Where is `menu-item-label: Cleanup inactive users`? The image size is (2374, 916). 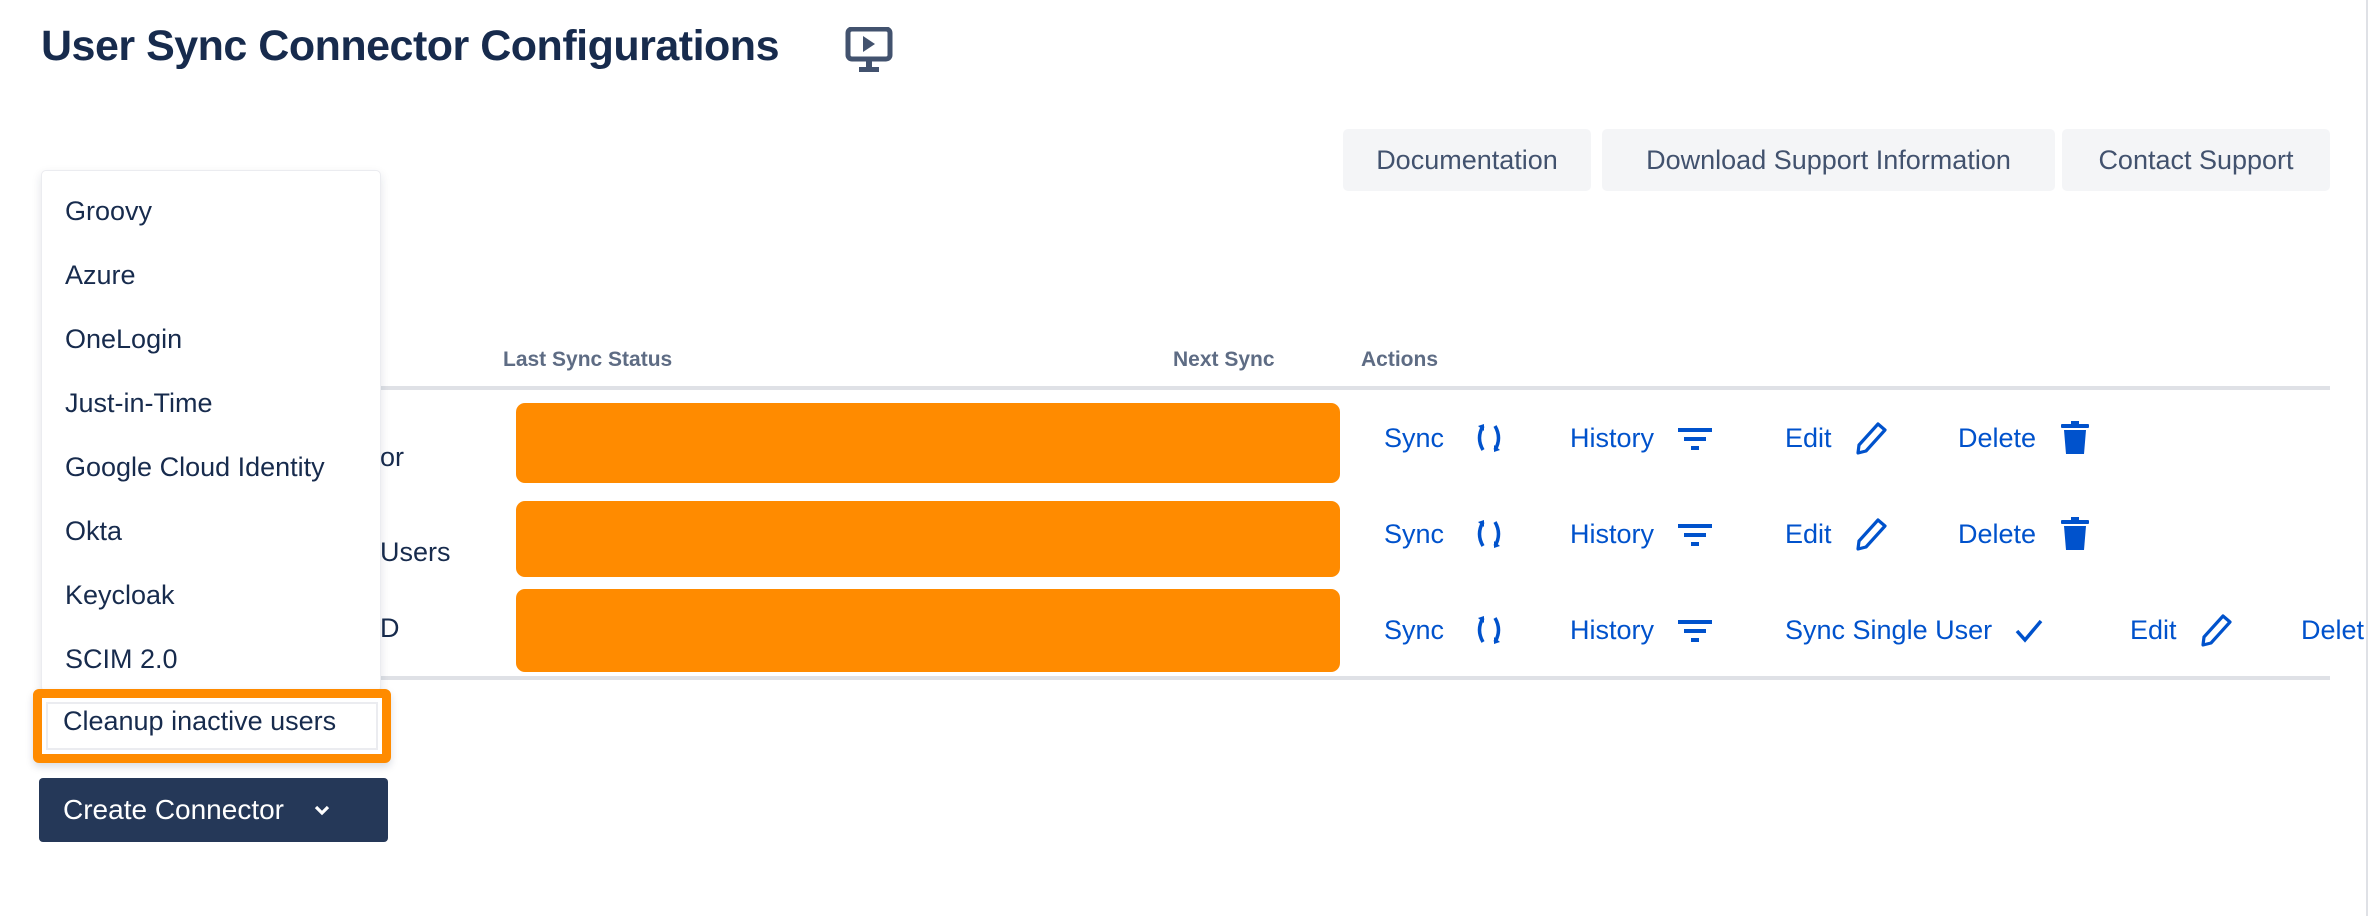 menu-item-label: Cleanup inactive users is located at coordinates (200, 721).